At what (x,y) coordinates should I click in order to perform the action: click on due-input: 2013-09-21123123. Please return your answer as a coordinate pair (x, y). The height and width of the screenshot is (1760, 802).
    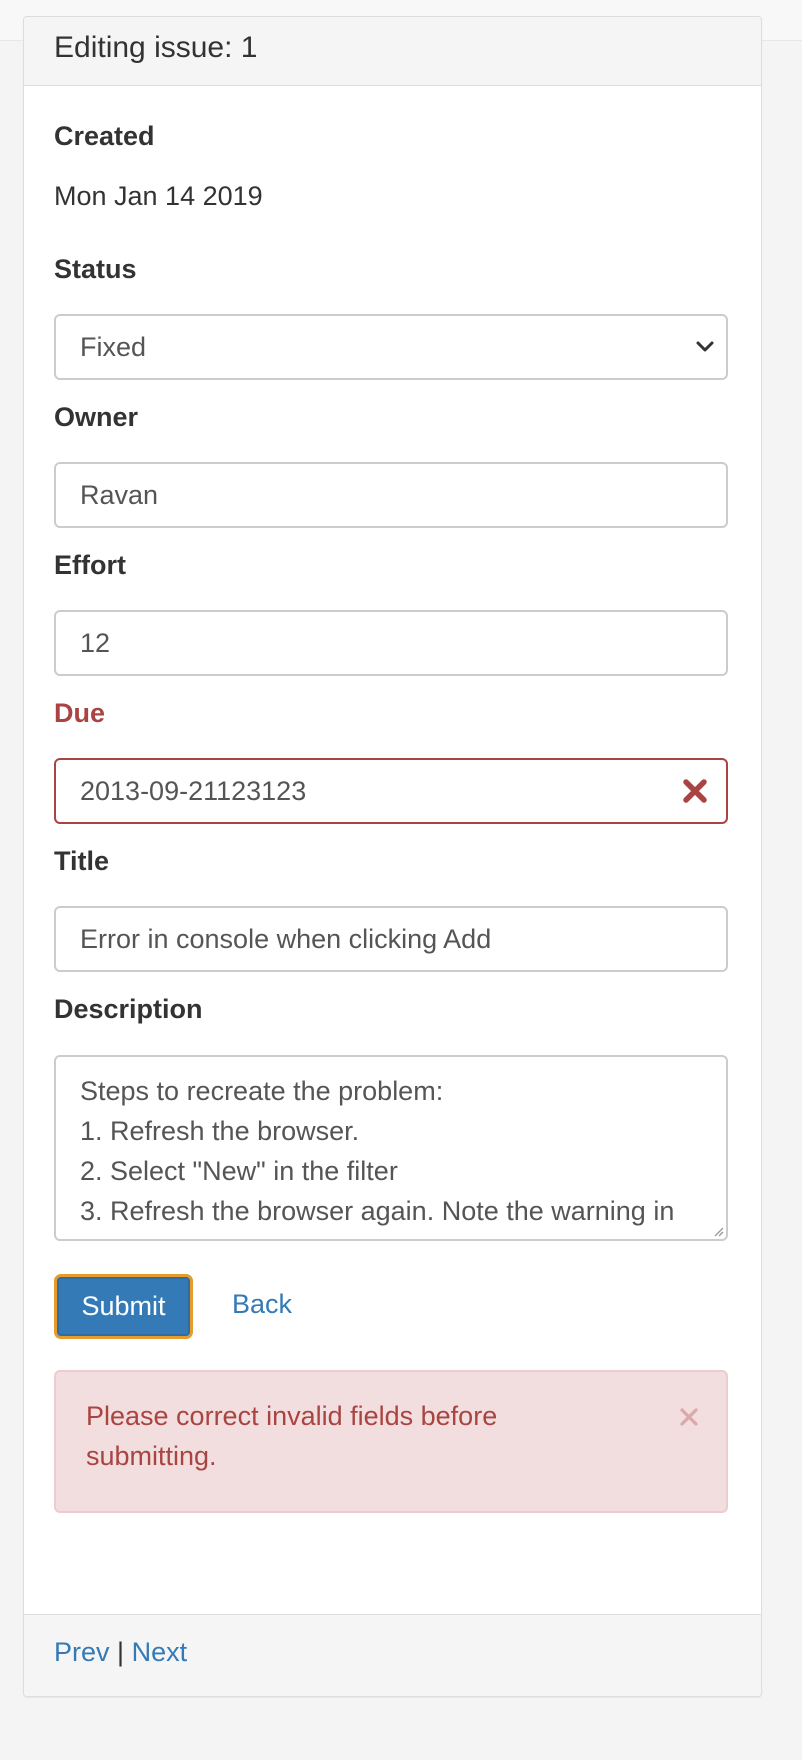
    Looking at the image, I should click on (391, 791).